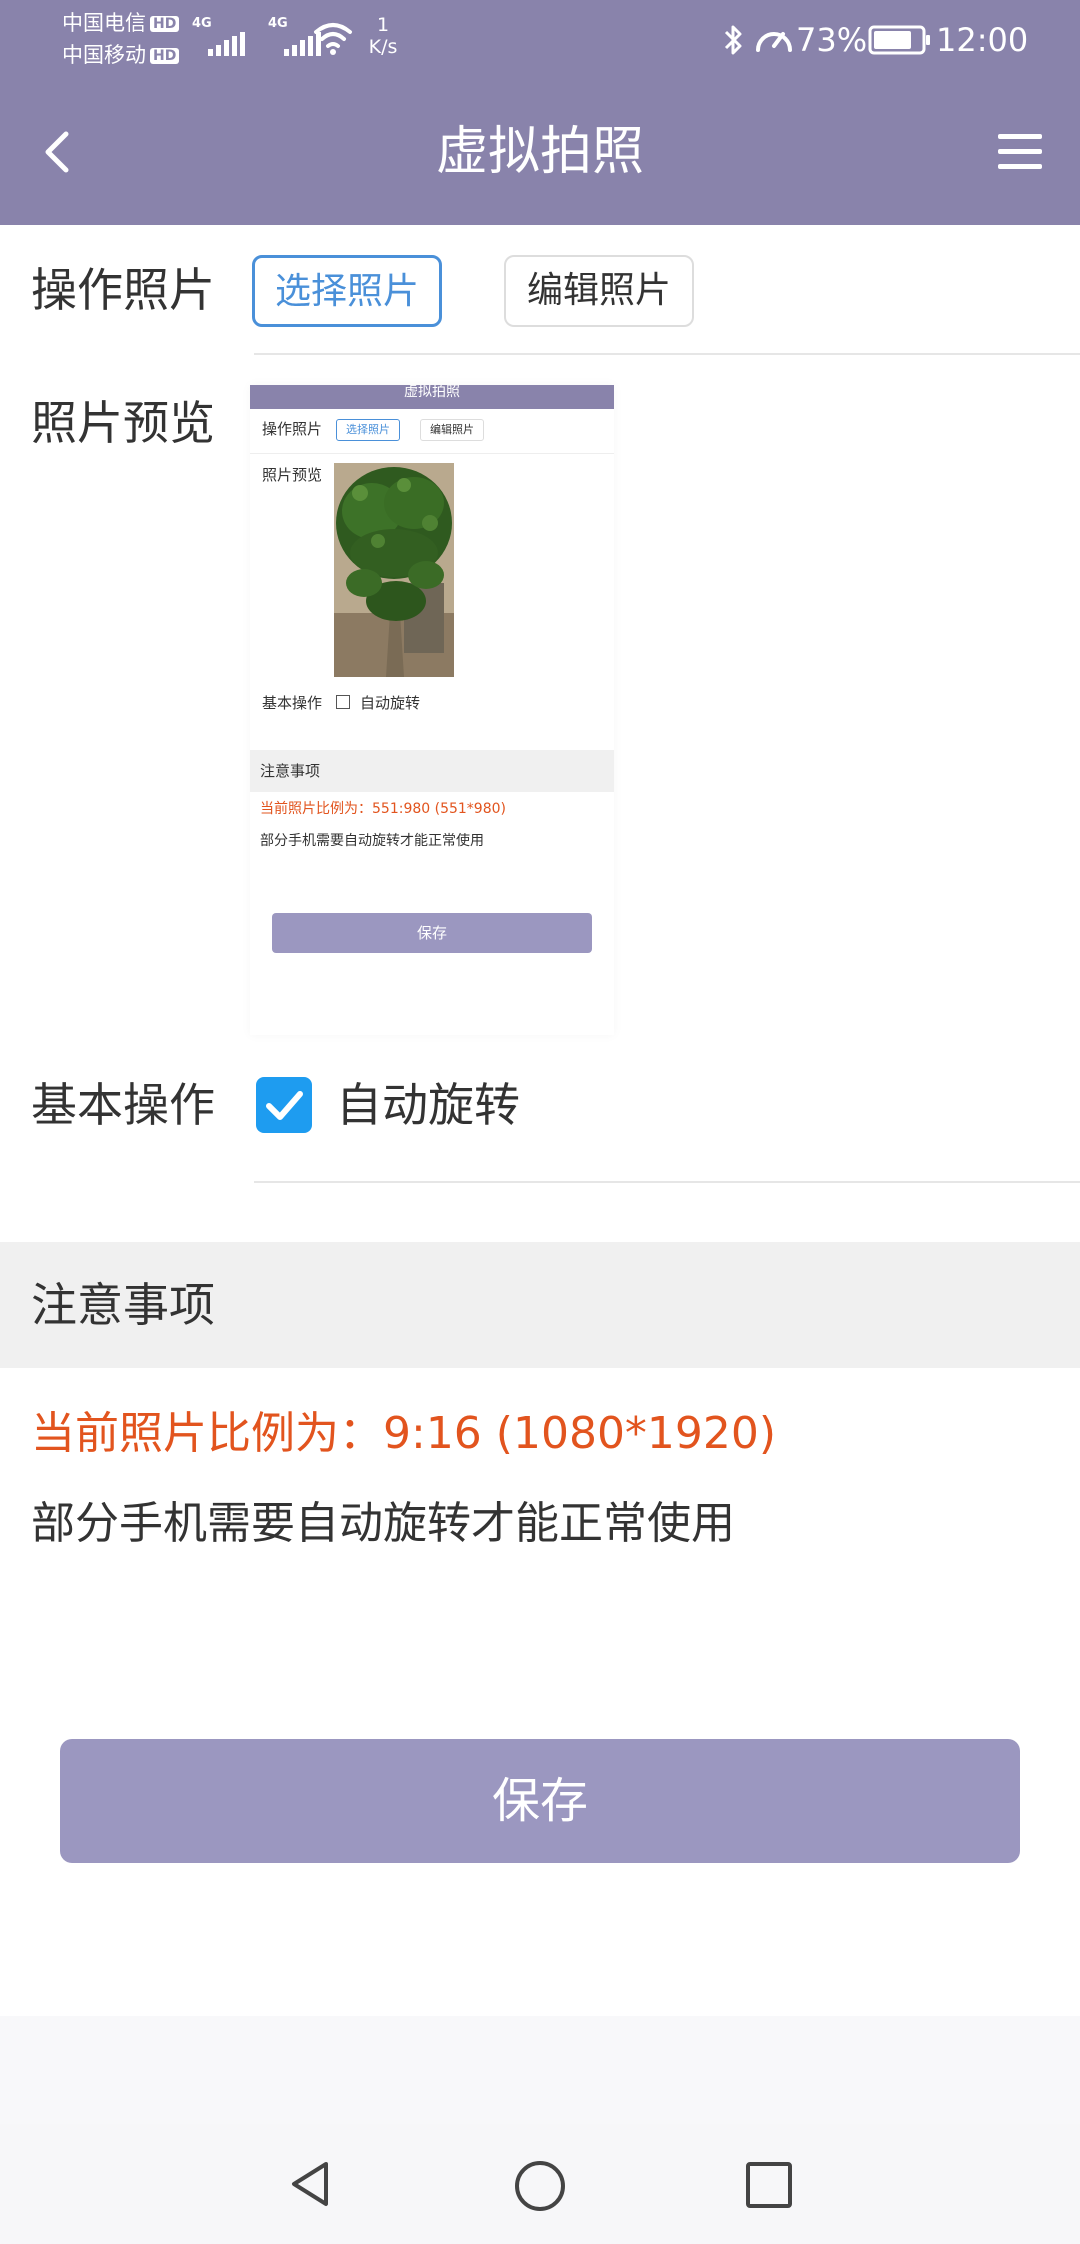  What do you see at coordinates (292, 703) in the screenshot?
I see `thumb-basic-label: 基本操作` at bounding box center [292, 703].